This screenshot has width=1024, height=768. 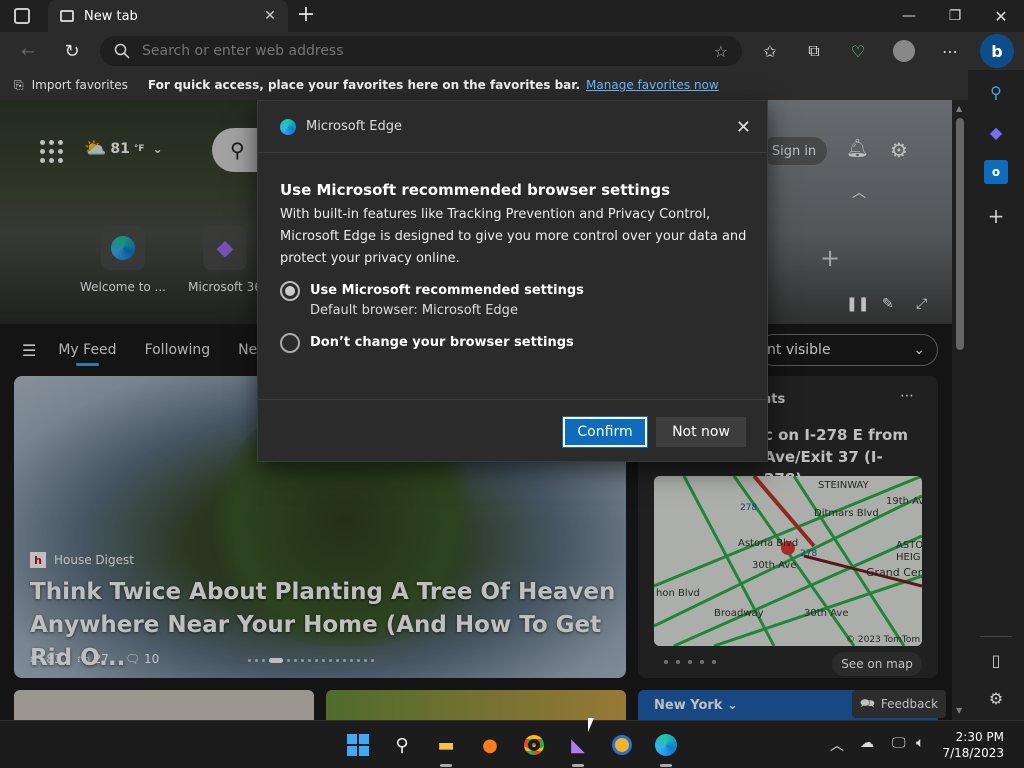 I want to click on manage-favorites-link: Manage favorites now, so click(x=652, y=85).